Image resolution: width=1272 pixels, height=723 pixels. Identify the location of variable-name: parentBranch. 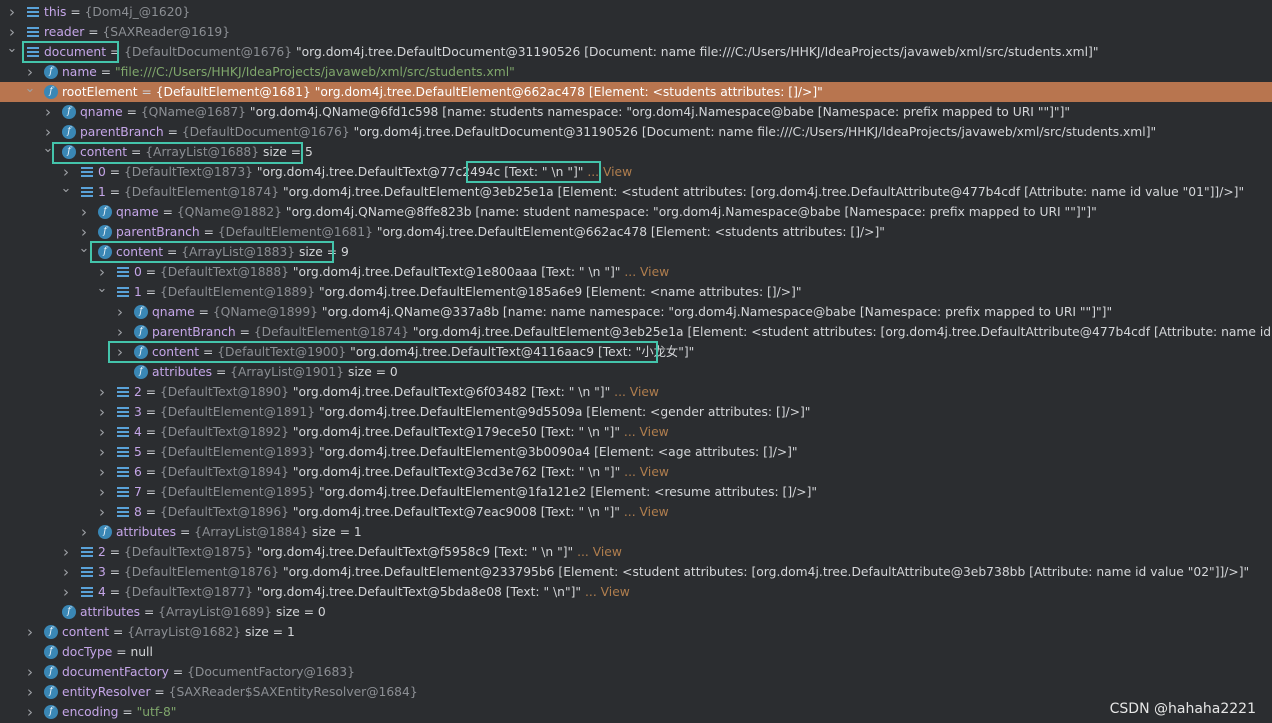
(122, 132).